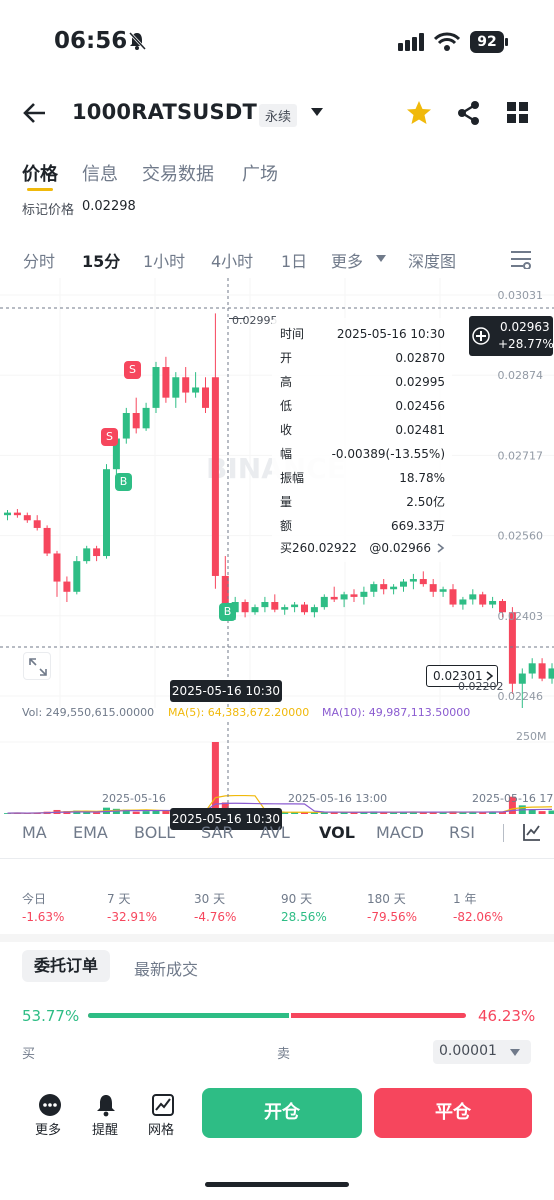  I want to click on indicator-rsi: RSI, so click(462, 832).